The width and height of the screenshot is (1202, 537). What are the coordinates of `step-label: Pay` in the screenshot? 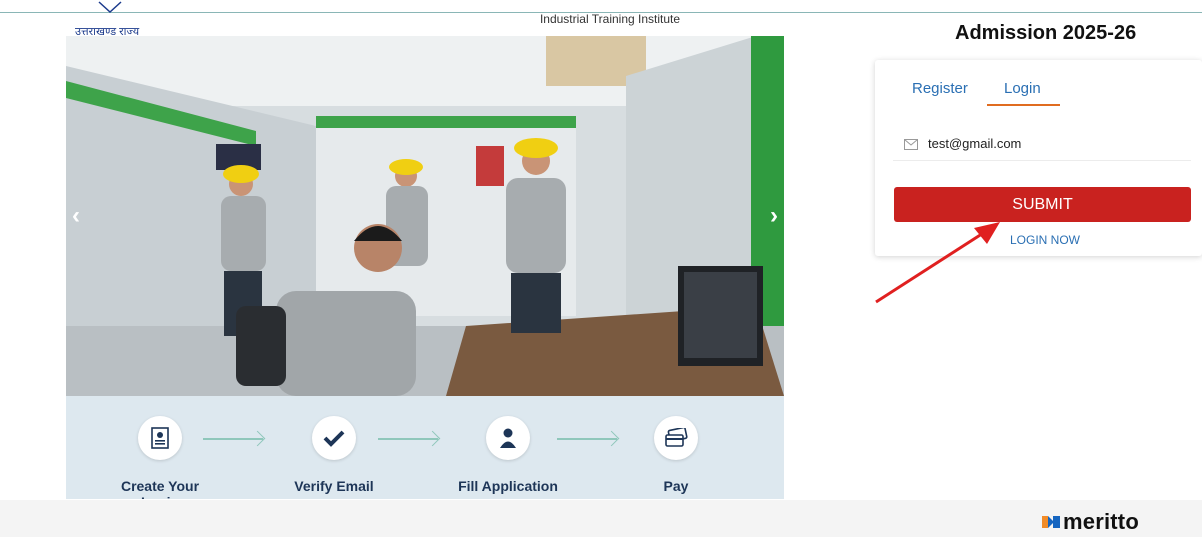 It's located at (676, 486).